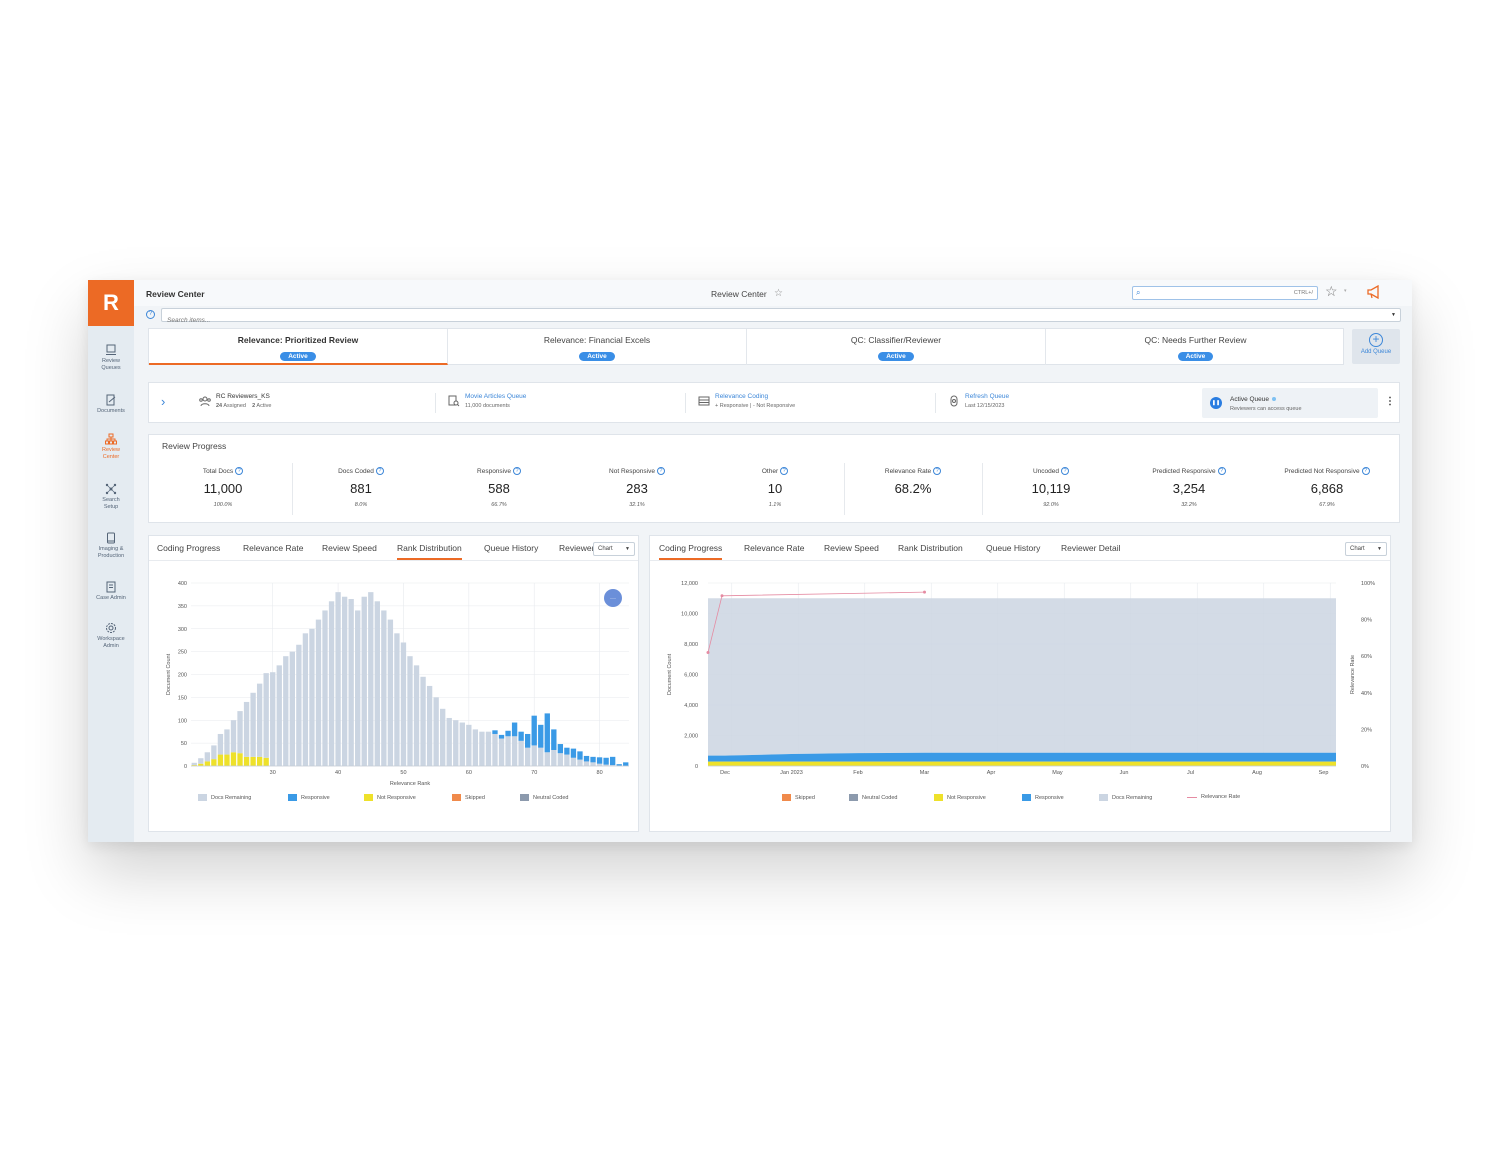 This screenshot has height=1164, width=1500. I want to click on tab-qc-classifier-reviewer: QC: Classifier/Reviewer Active, so click(896, 347).